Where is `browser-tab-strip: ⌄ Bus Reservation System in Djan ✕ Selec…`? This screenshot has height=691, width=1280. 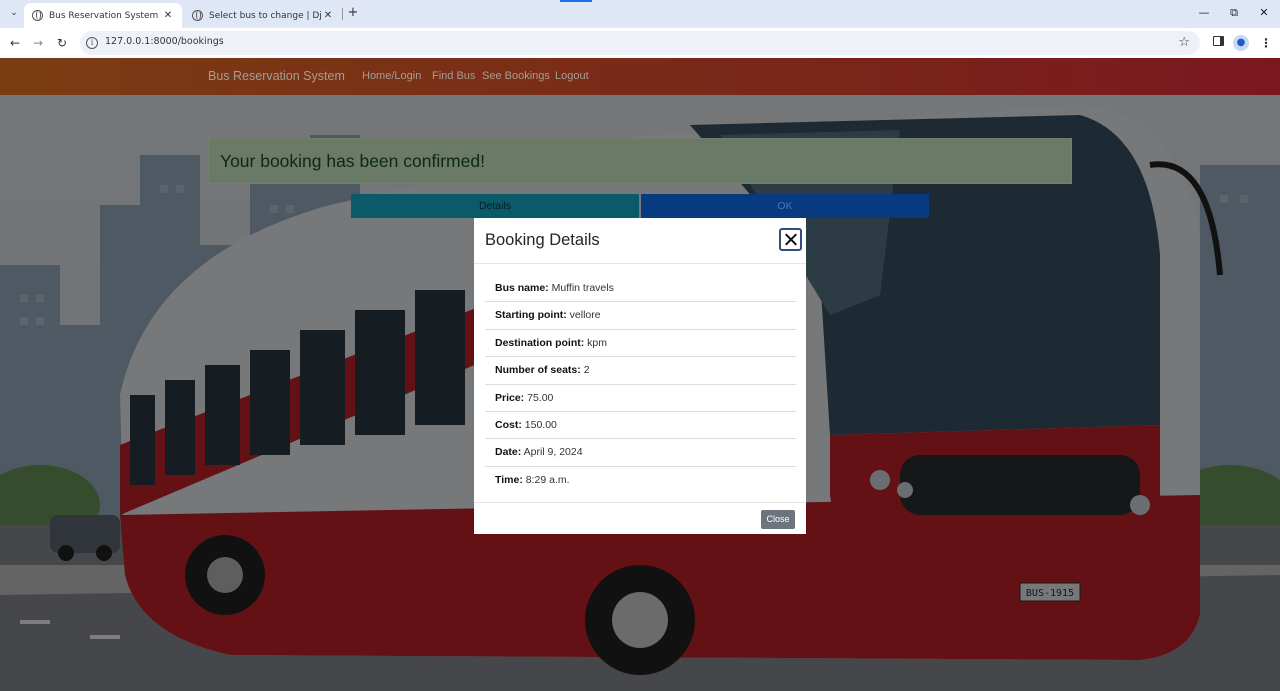 browser-tab-strip: ⌄ Bus Reservation System in Djan ✕ Selec… is located at coordinates (640, 14).